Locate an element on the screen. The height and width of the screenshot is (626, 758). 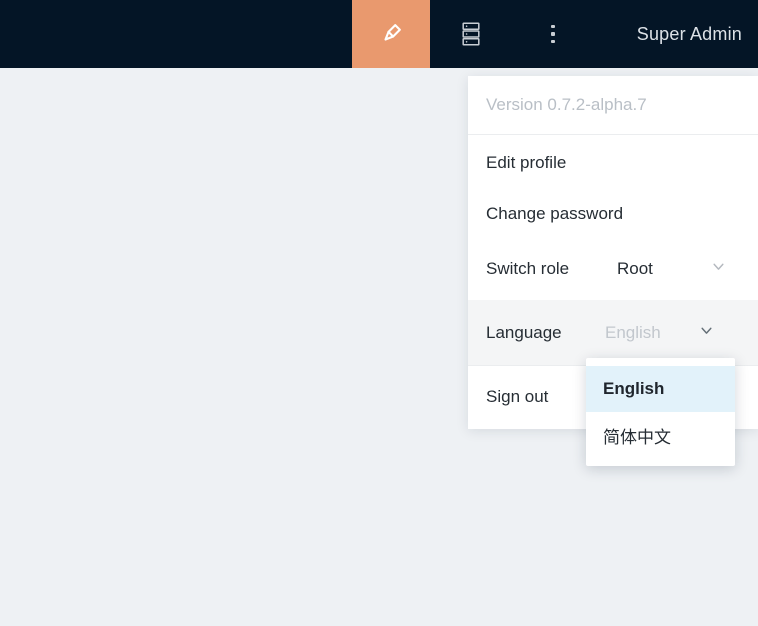
active-tool-tile is located at coordinates (391, 34).